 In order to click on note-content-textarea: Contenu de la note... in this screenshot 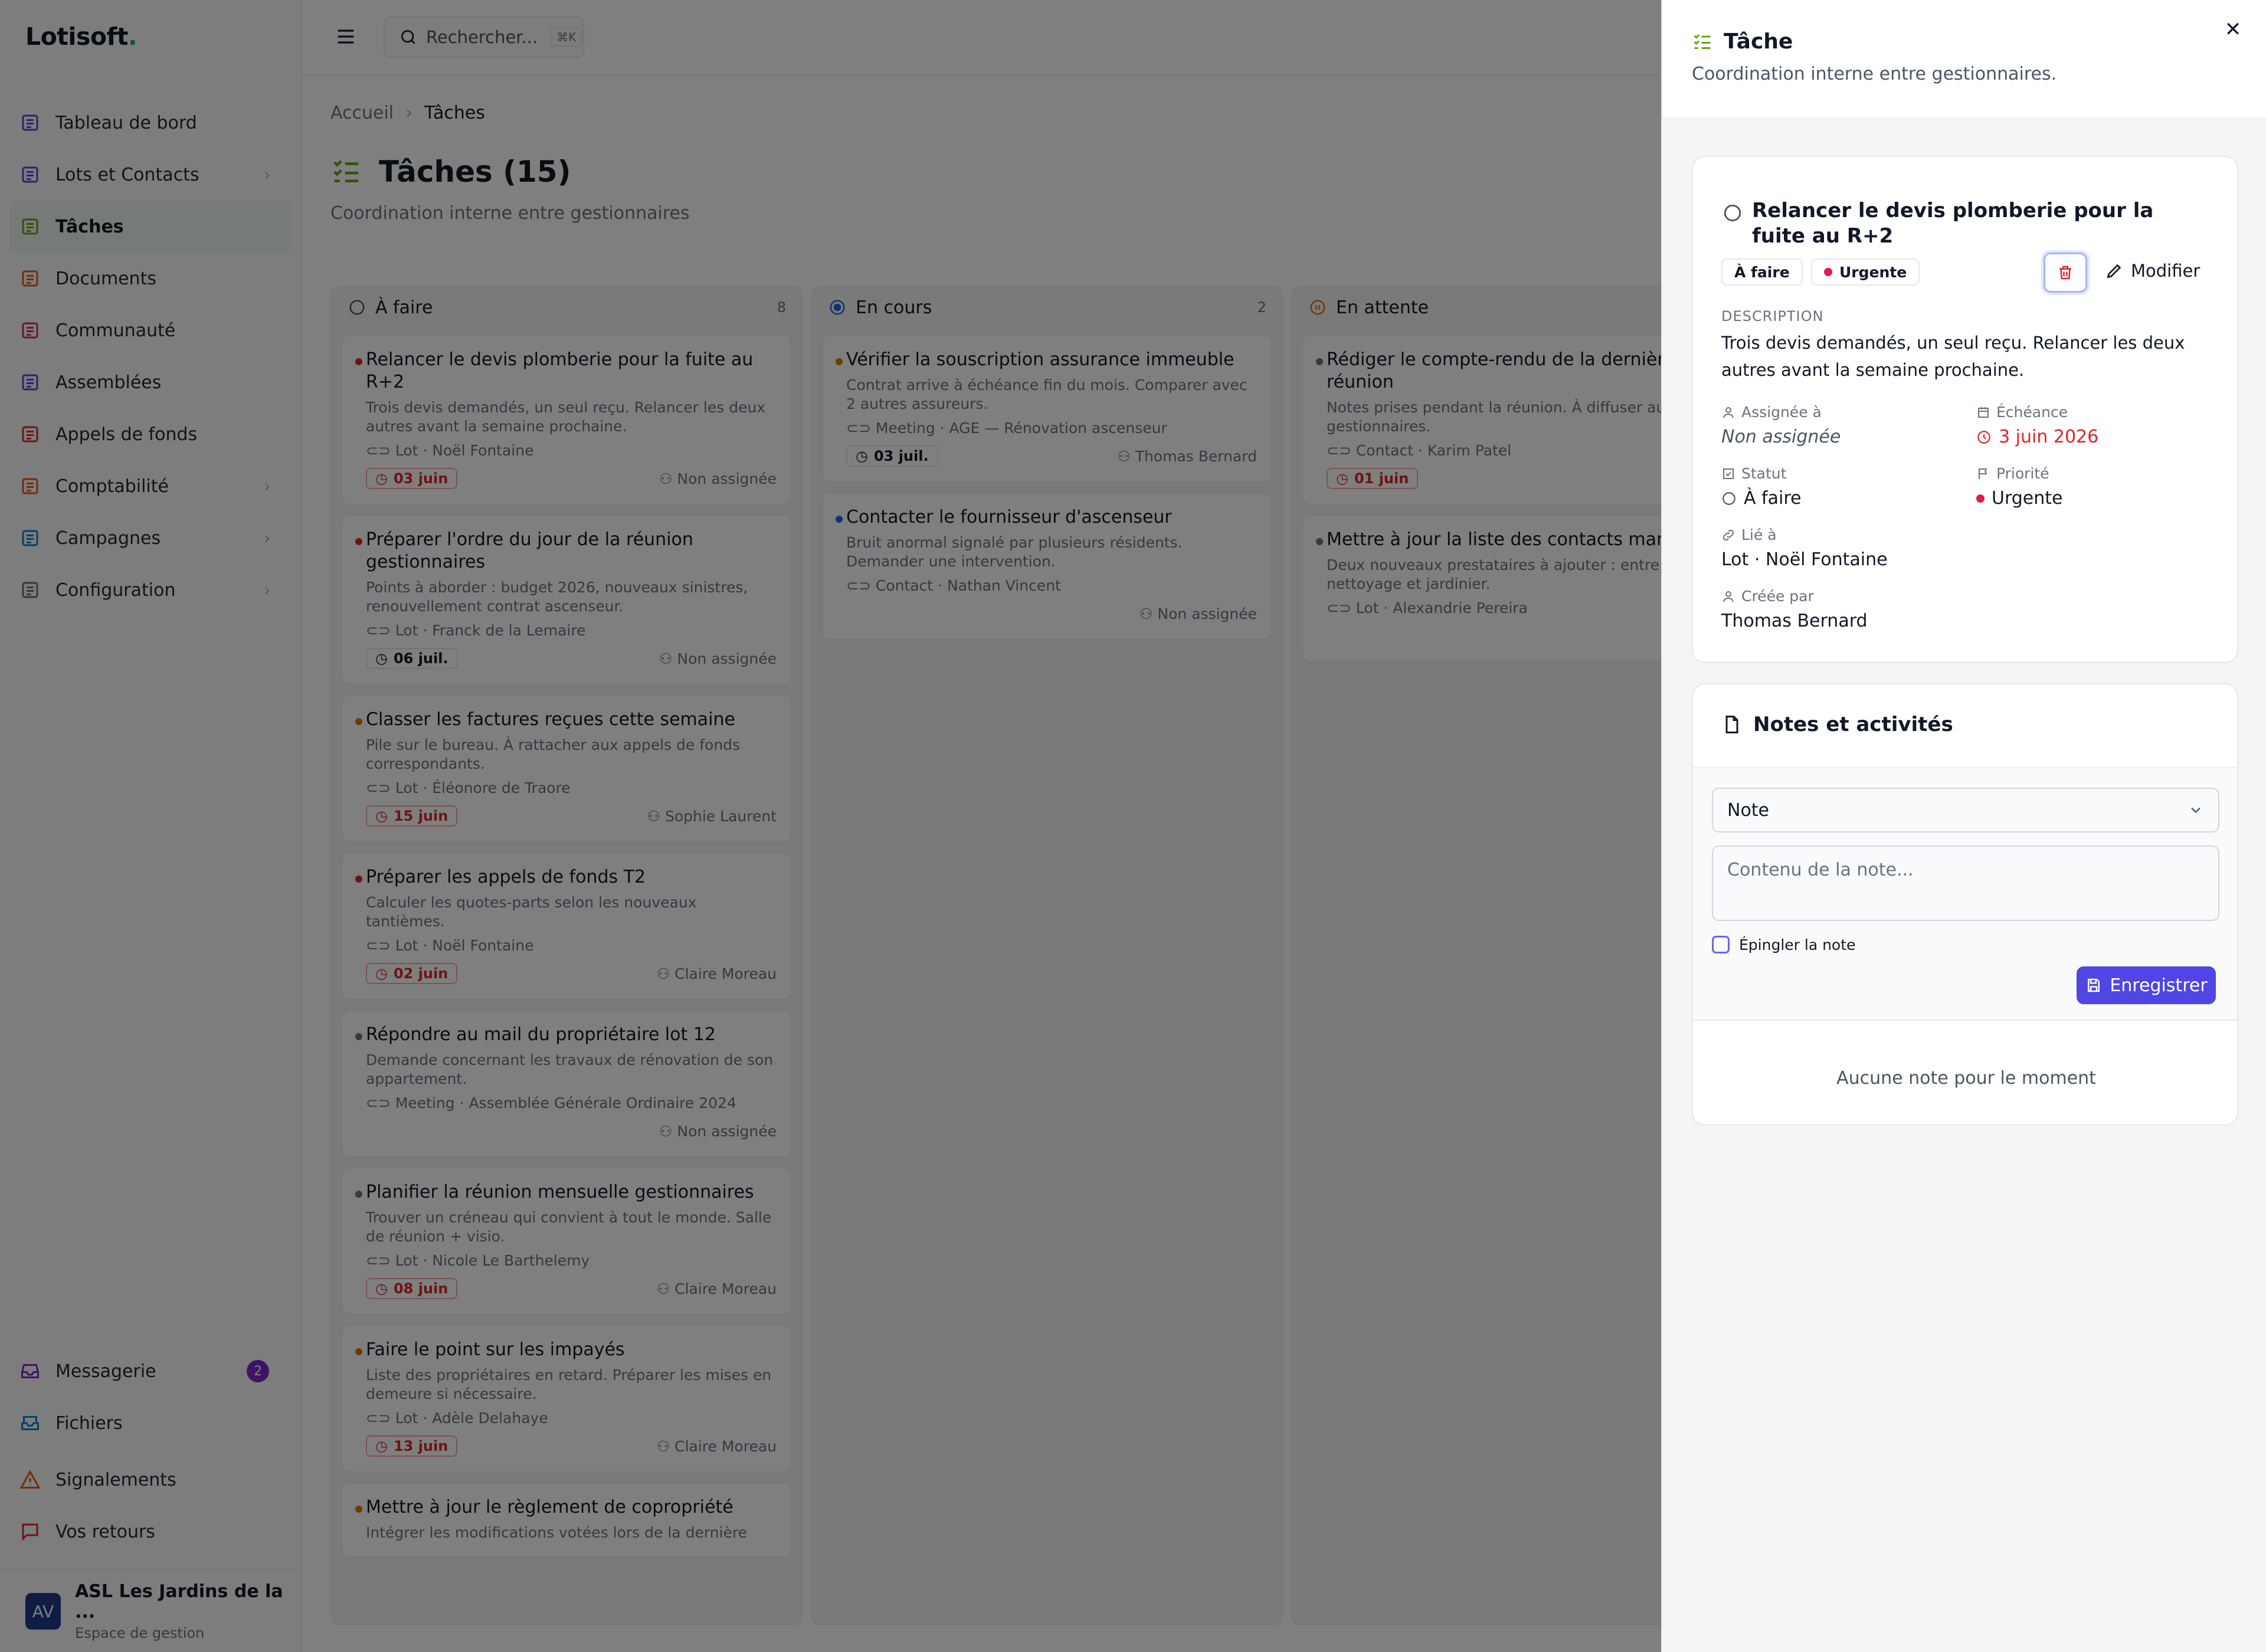, I will do `click(1965, 883)`.